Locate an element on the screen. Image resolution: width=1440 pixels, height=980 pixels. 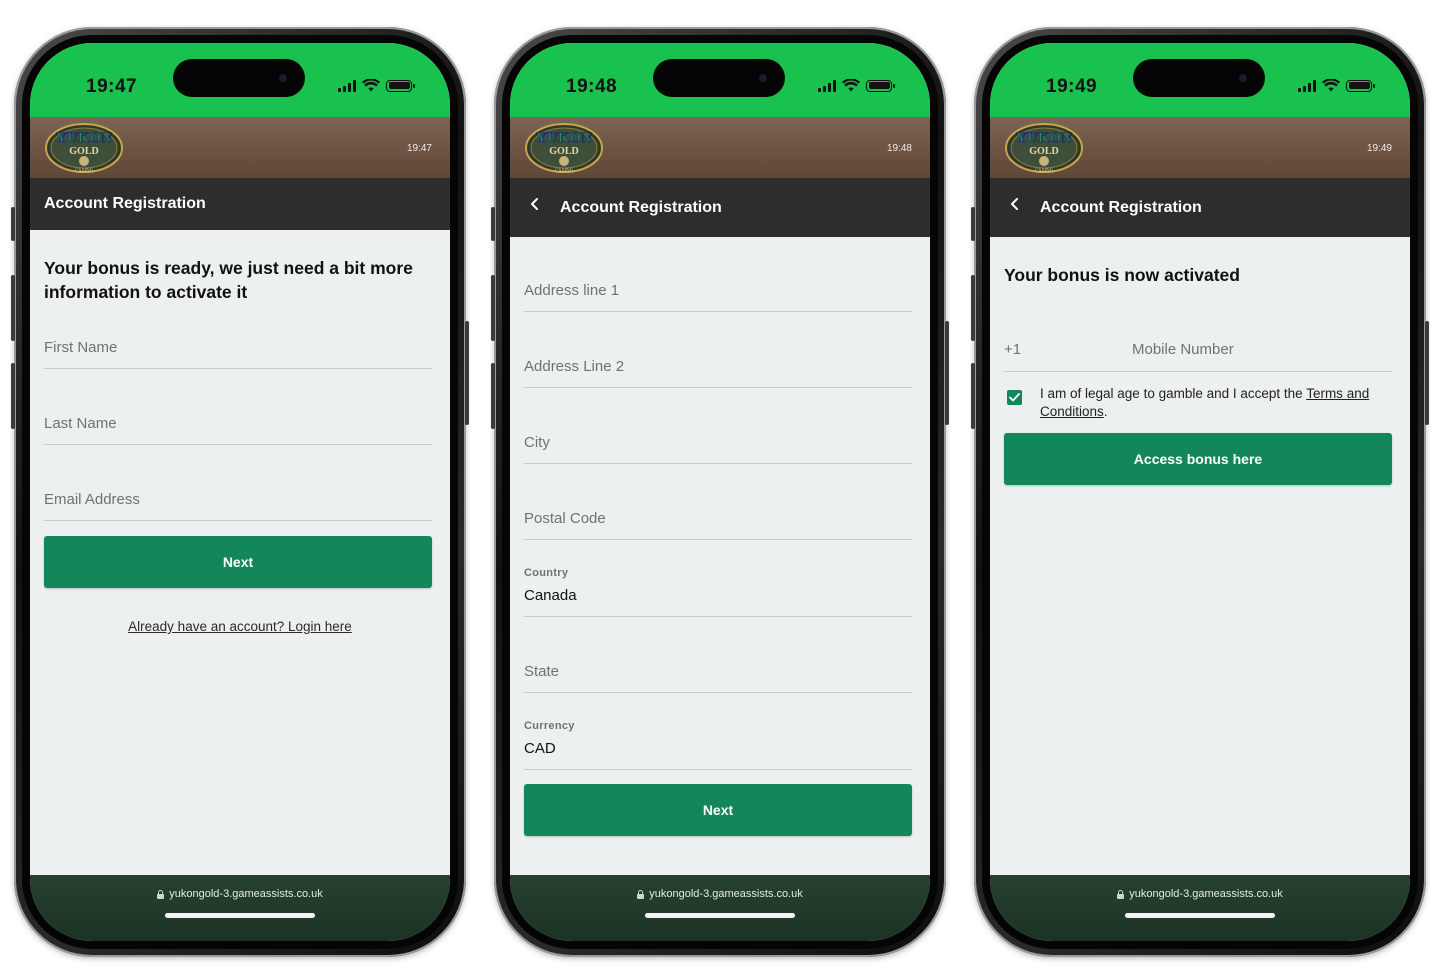
state-field: State is located at coordinates (718, 672).